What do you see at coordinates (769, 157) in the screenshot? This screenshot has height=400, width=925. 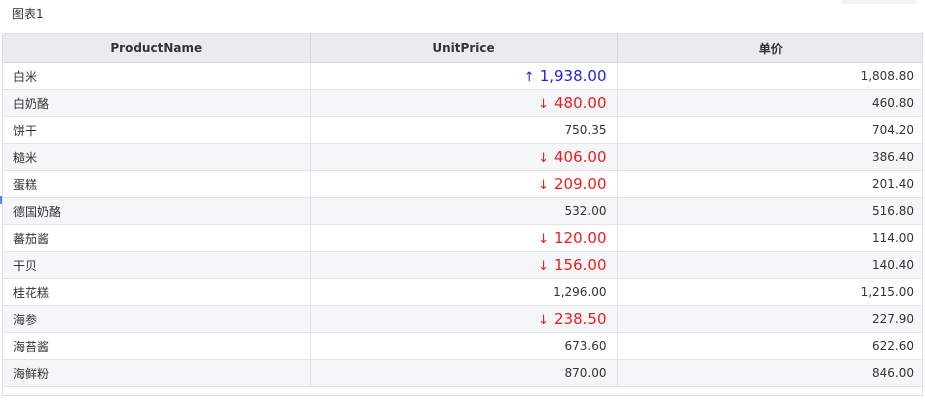 I see `cell-price-cn: 386.40` at bounding box center [769, 157].